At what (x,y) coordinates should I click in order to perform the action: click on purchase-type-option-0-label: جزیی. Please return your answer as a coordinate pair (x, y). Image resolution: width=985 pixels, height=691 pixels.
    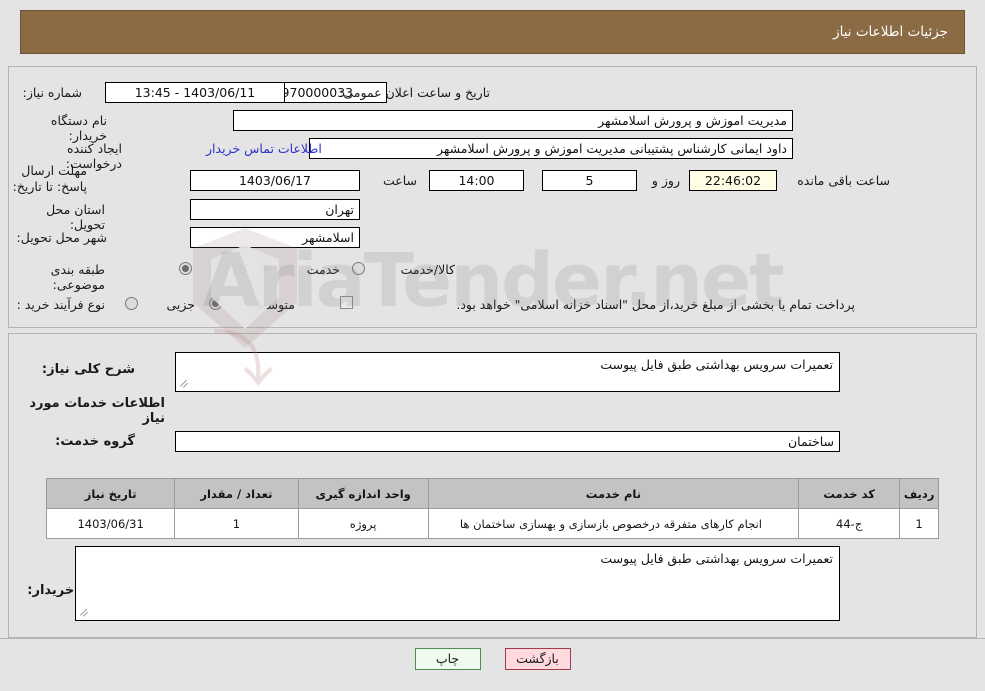
    Looking at the image, I should click on (180, 304).